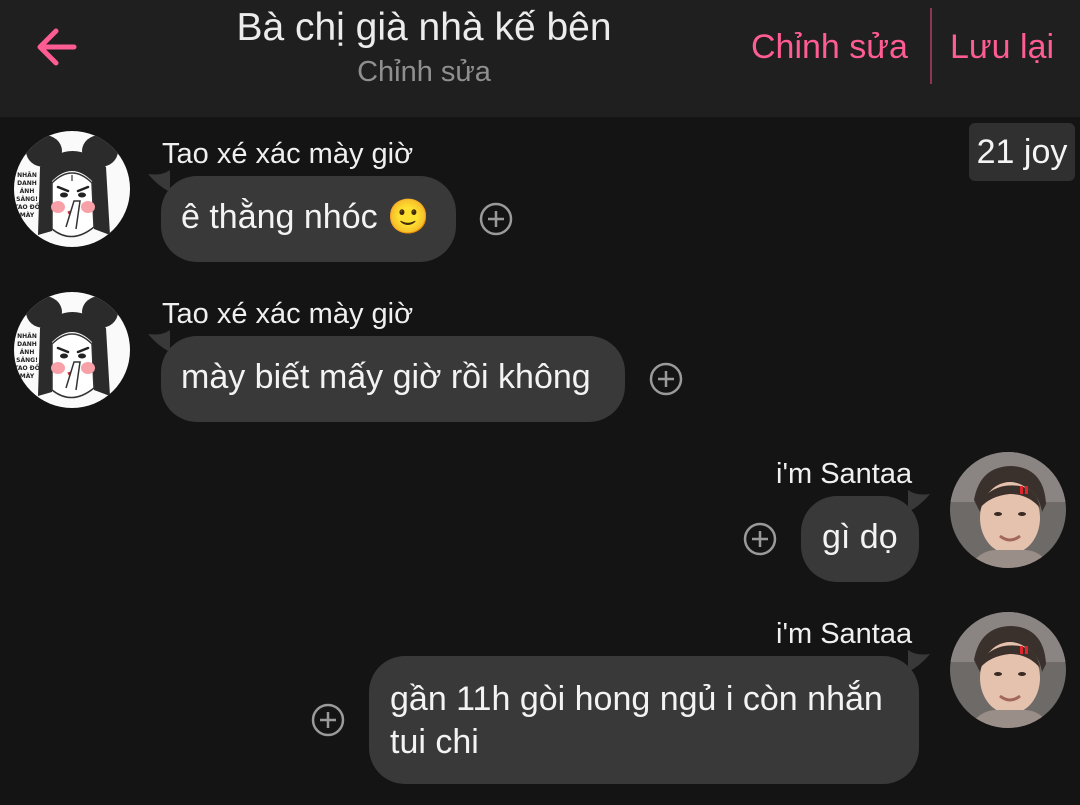 Image resolution: width=1080 pixels, height=805 pixels. Describe the element at coordinates (386, 377) in the screenshot. I see `message-text: mày biết mấy giờ rồi không` at that location.